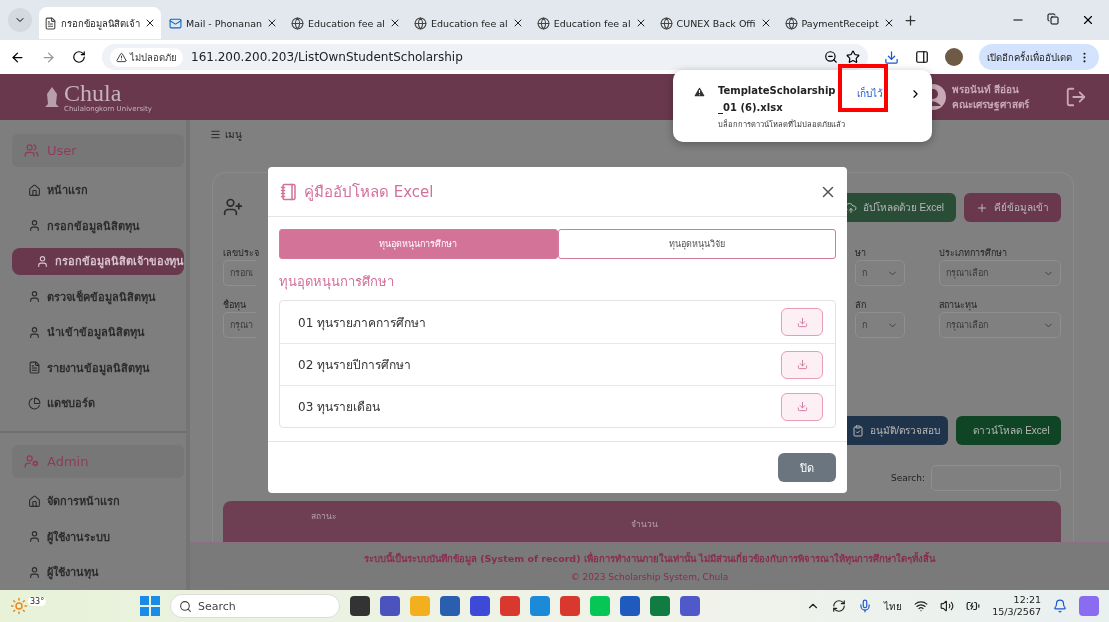 The image size is (1109, 622). I want to click on sidebar-item: หน้าแรก, so click(98, 190).